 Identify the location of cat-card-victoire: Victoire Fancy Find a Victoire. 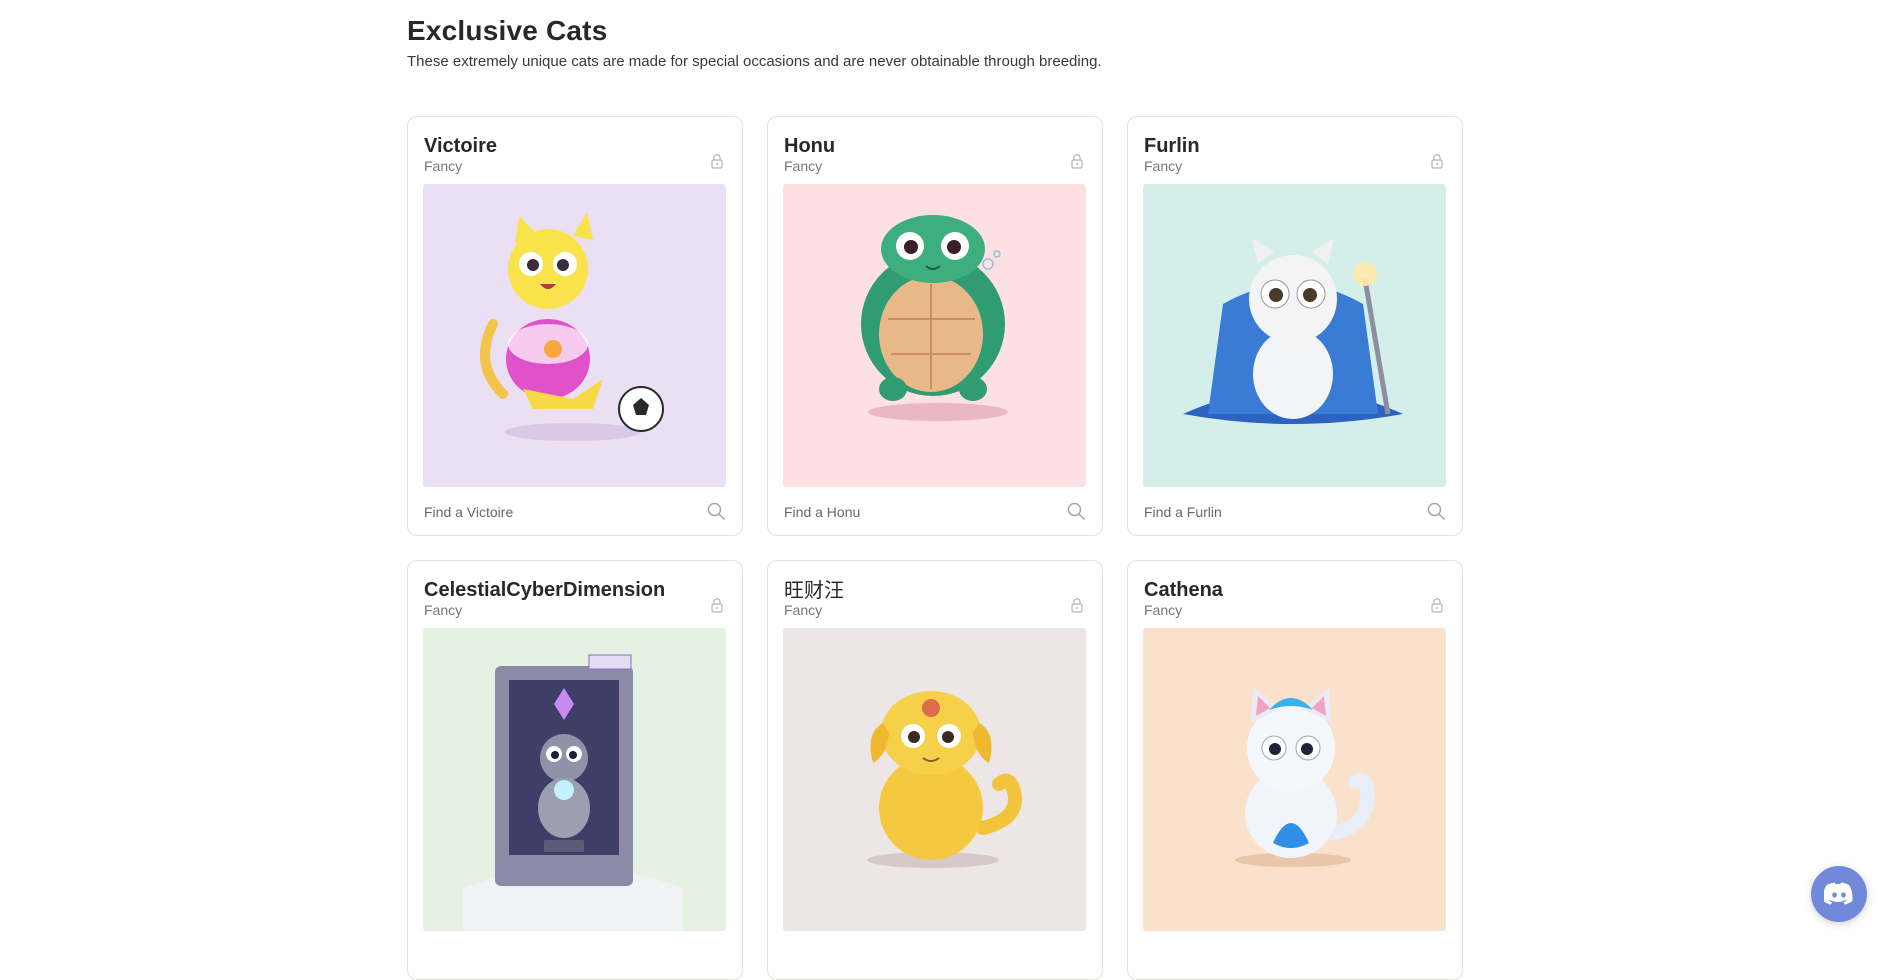
(575, 326).